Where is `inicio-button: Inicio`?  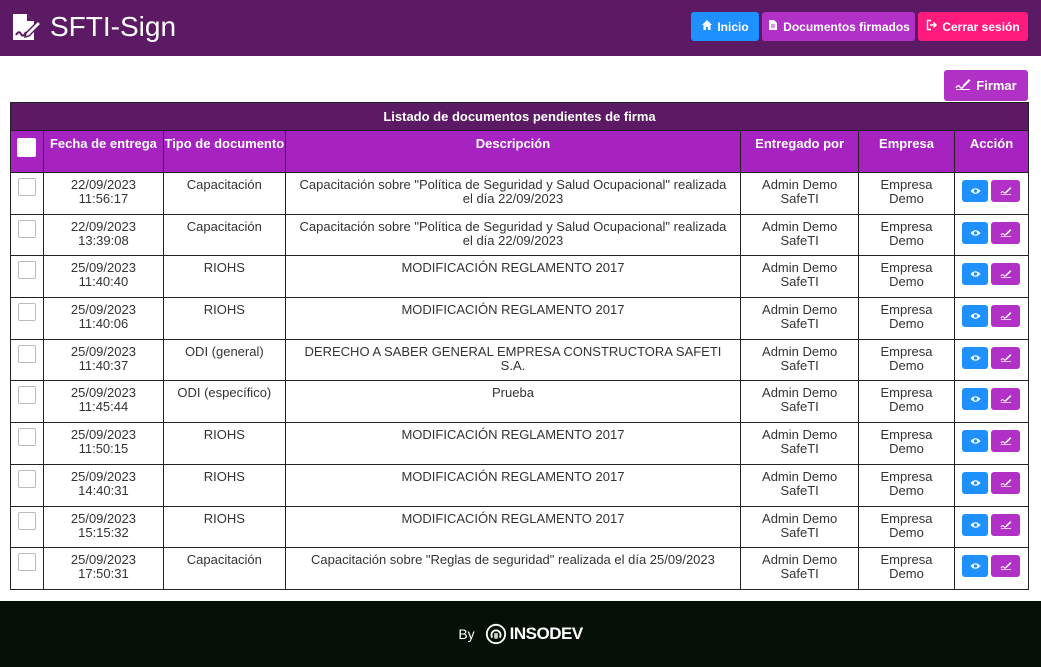 inicio-button: Inicio is located at coordinates (725, 26).